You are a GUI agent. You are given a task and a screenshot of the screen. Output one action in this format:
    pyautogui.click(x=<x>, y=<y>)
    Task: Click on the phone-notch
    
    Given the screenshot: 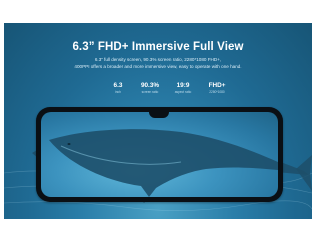 What is the action you would take?
    pyautogui.click(x=159, y=115)
    